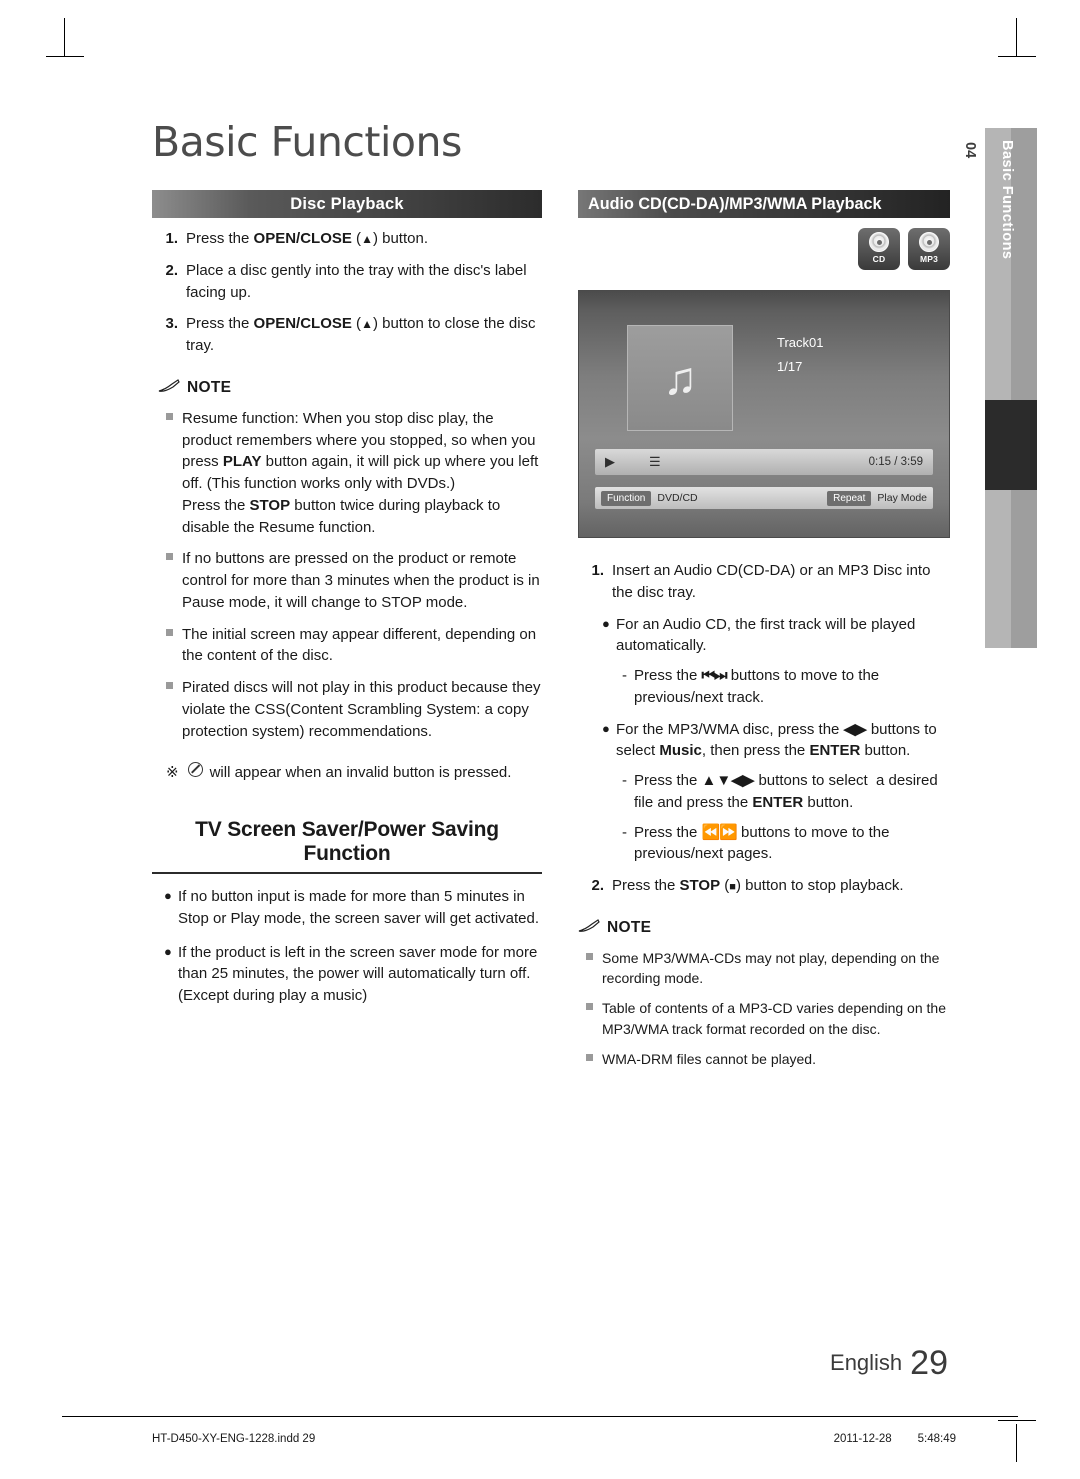 This screenshot has height=1479, width=1080. I want to click on disc-icon-label: CD, so click(879, 259).